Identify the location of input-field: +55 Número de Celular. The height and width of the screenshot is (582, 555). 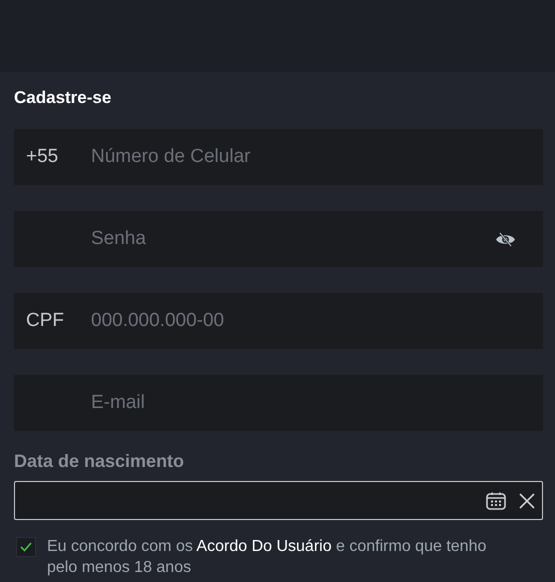
(278, 157).